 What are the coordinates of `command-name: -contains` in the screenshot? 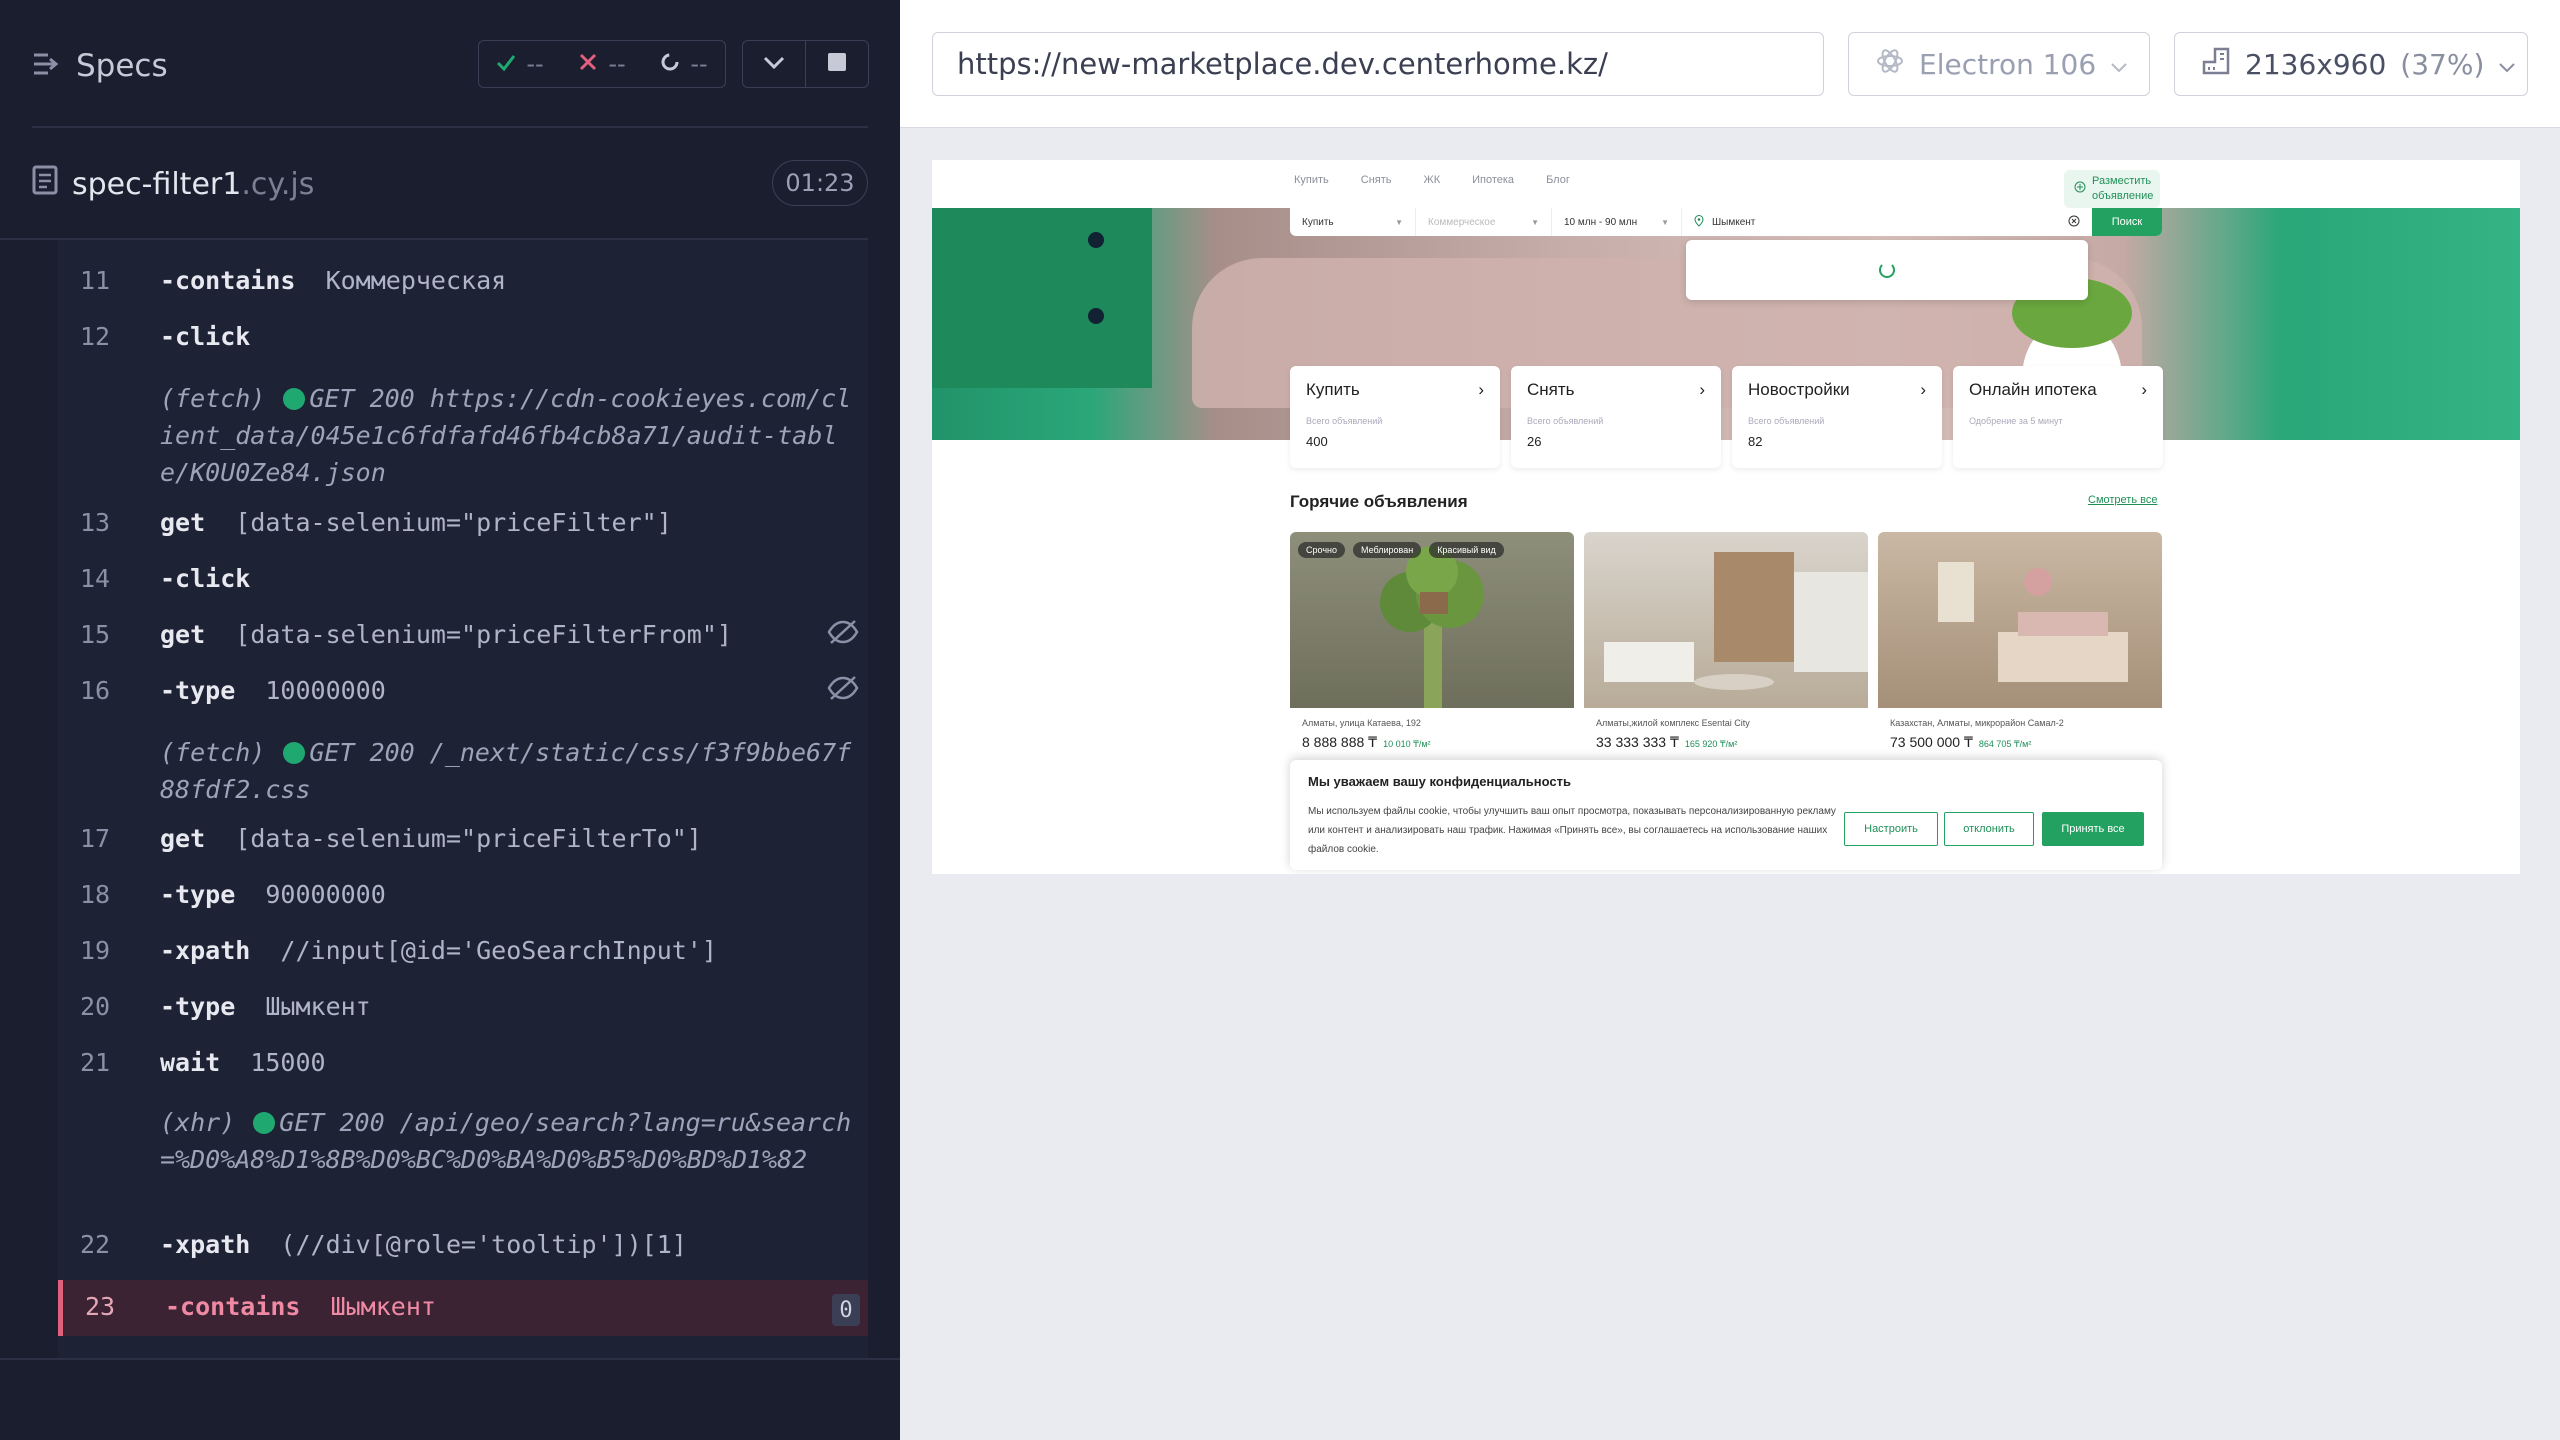 It's located at (233, 1306).